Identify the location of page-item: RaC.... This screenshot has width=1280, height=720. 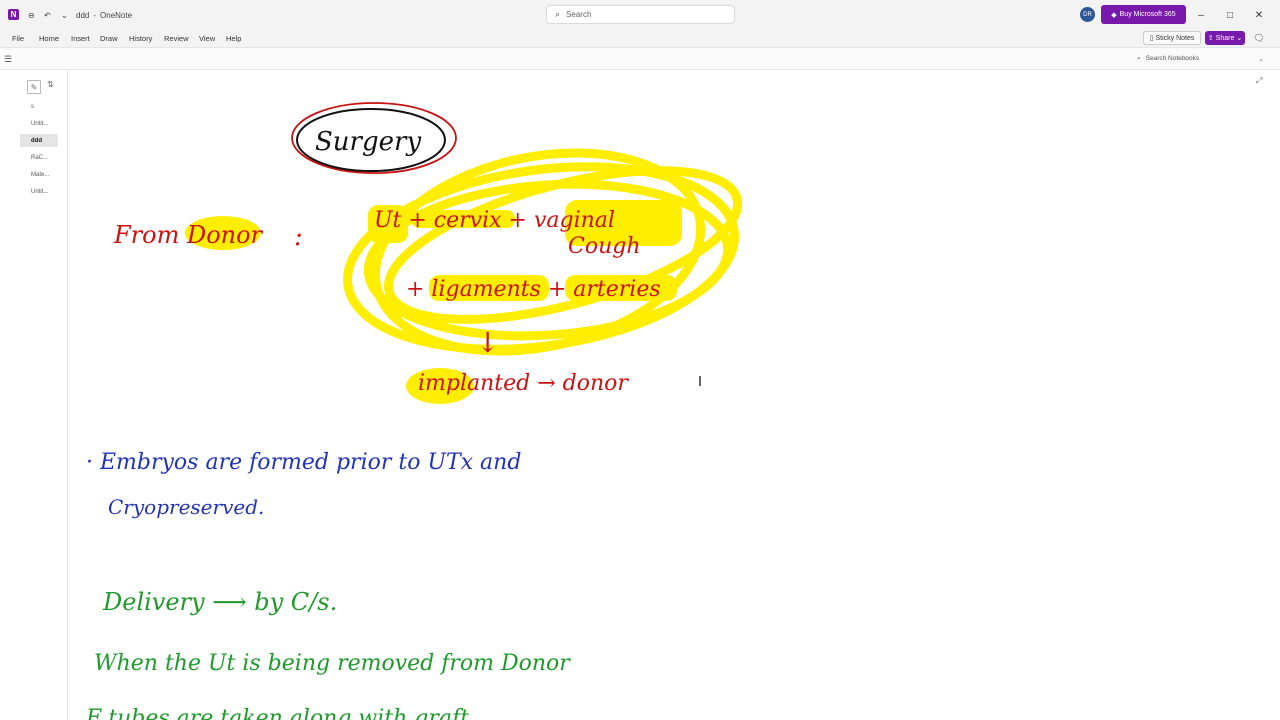
(39, 157).